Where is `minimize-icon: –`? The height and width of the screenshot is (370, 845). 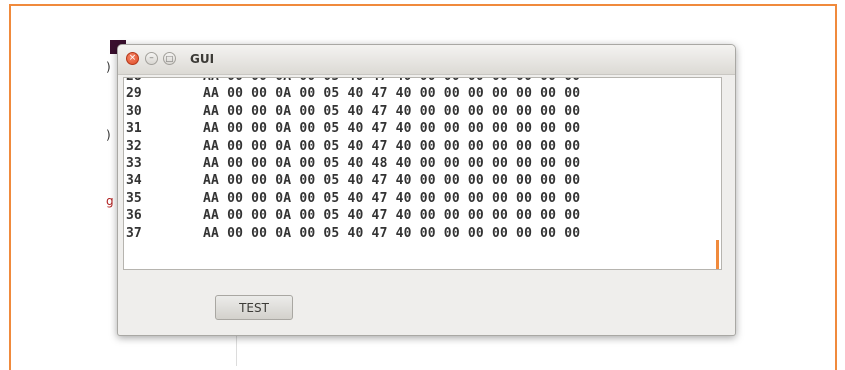
minimize-icon: – is located at coordinates (151, 58).